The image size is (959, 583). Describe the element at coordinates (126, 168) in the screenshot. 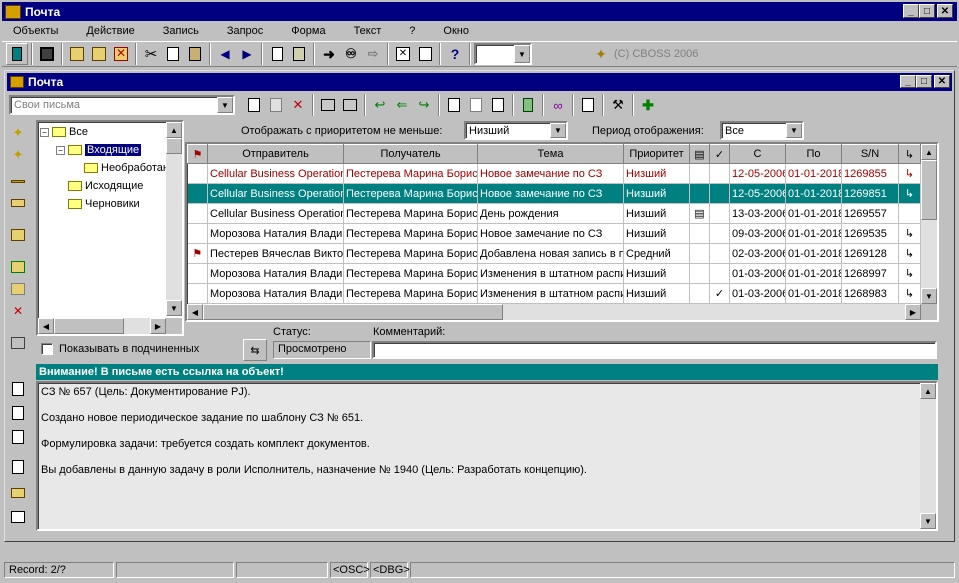

I see `tree-unprocessed: Необработан` at that location.